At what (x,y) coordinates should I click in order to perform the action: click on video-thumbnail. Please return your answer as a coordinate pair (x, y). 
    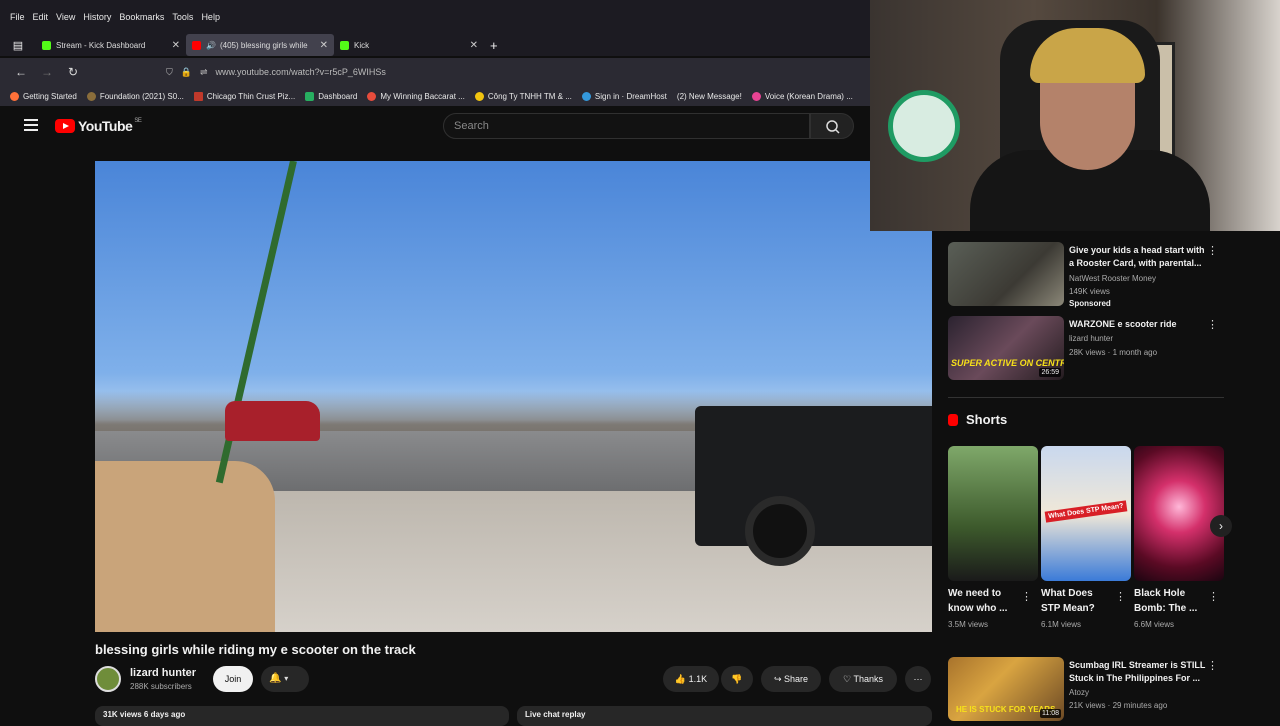
    Looking at the image, I should click on (1006, 274).